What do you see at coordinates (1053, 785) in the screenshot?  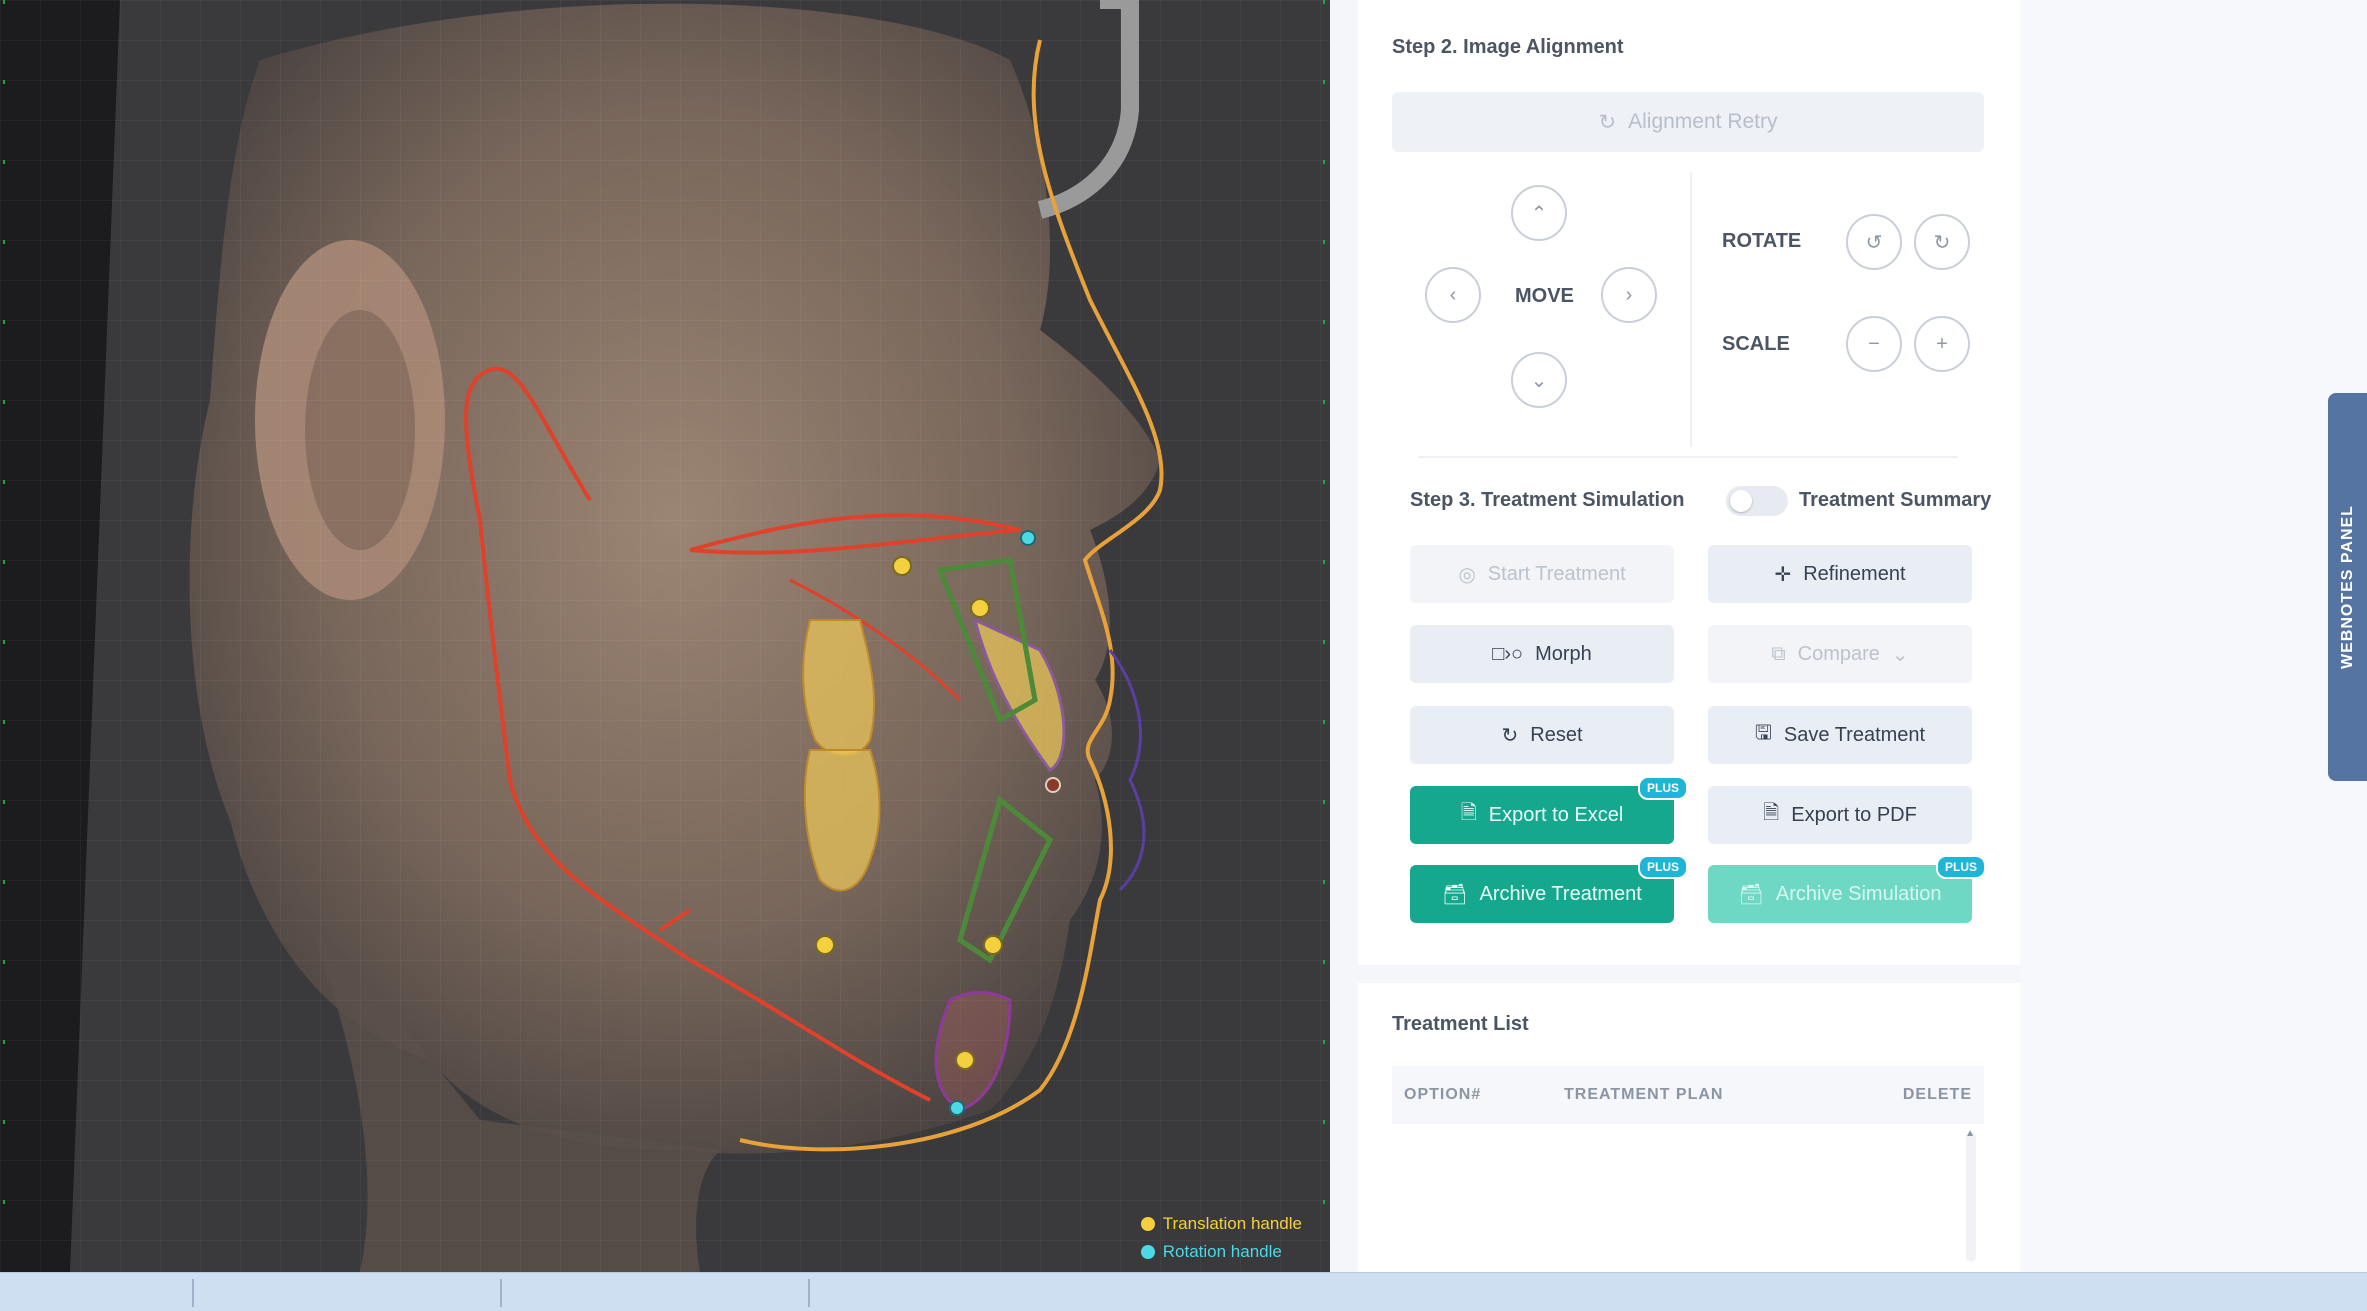 I see `landmark-point` at bounding box center [1053, 785].